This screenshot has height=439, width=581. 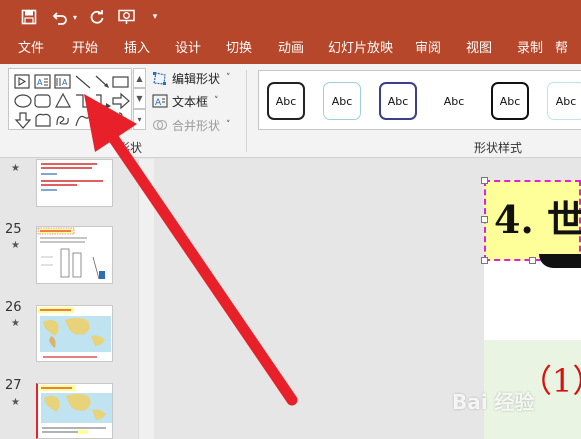 I want to click on merge-shapes-label: 合并形状, so click(x=196, y=125).